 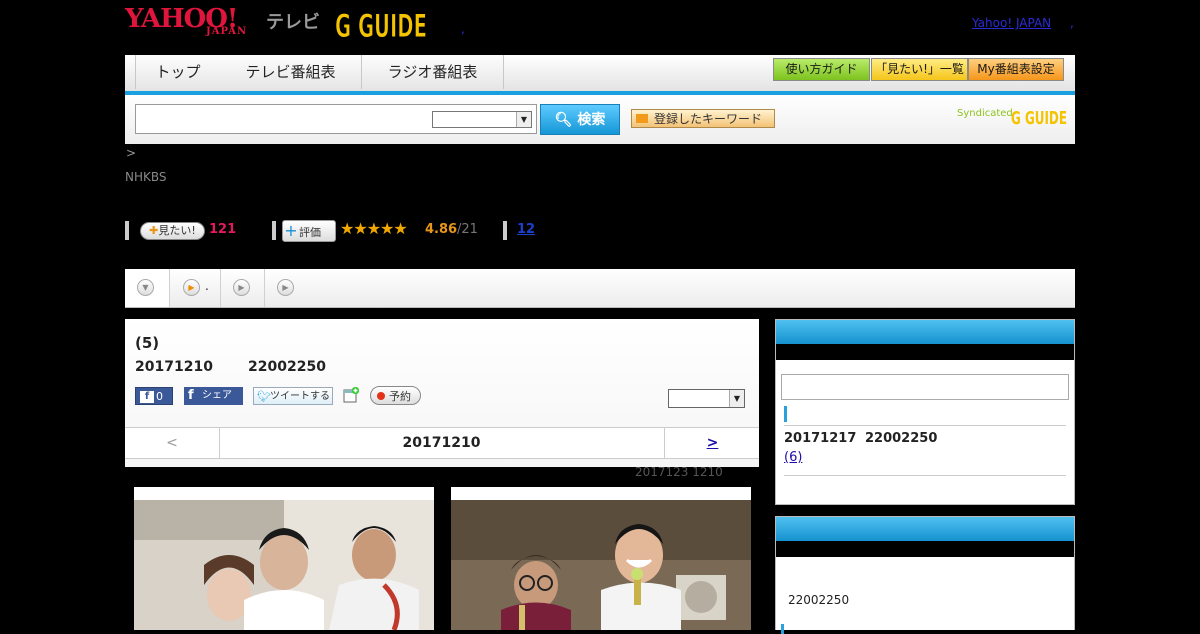 I want to click on like-count: 0, so click(x=159, y=396).